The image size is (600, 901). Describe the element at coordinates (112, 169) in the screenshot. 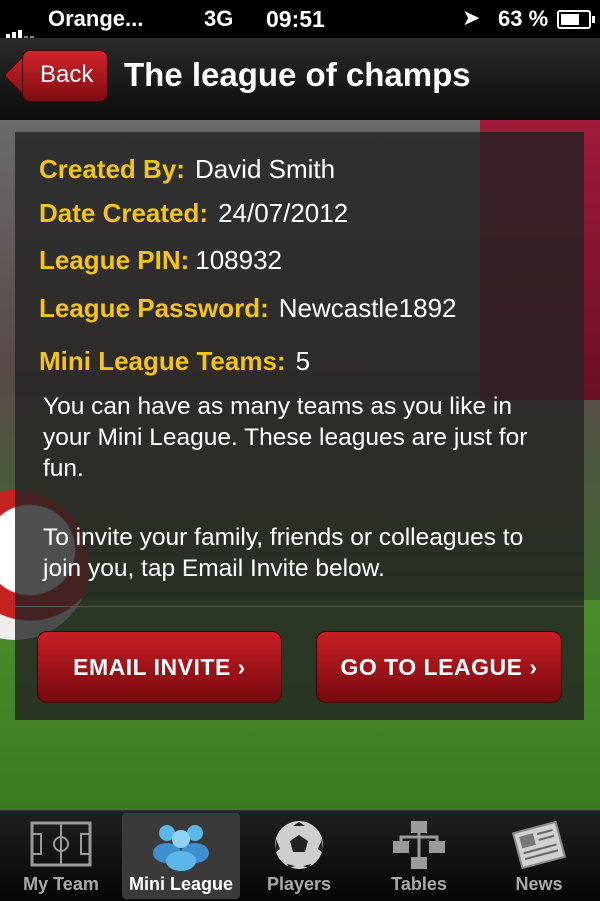

I see `created-by-label: Created By:` at that location.